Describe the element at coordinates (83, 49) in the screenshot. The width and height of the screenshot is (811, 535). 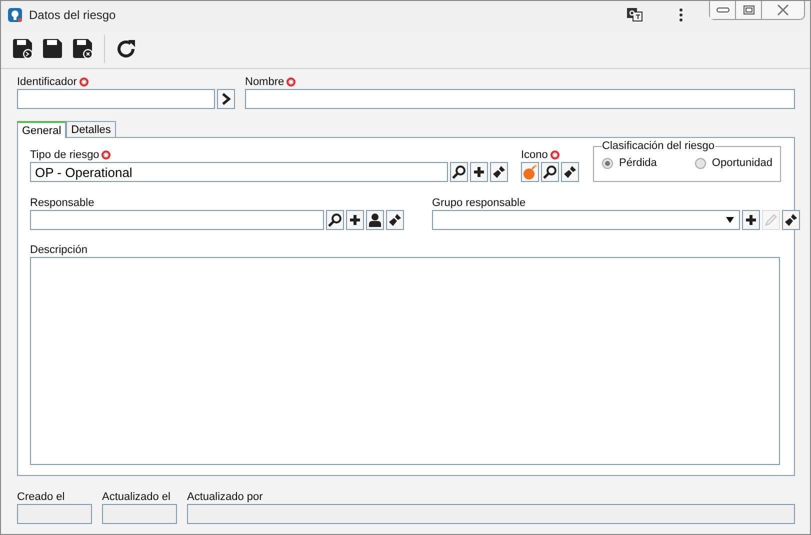
I see `save-close-icon` at that location.